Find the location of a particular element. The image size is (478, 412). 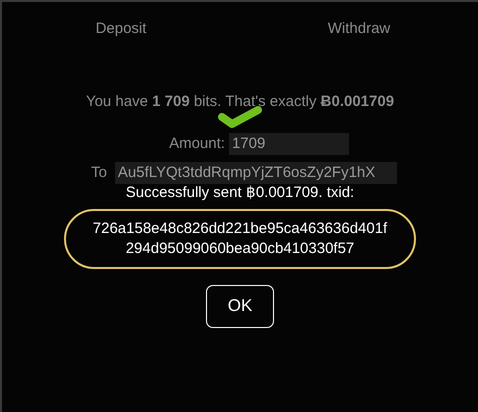

ok-button: OK is located at coordinates (240, 306).